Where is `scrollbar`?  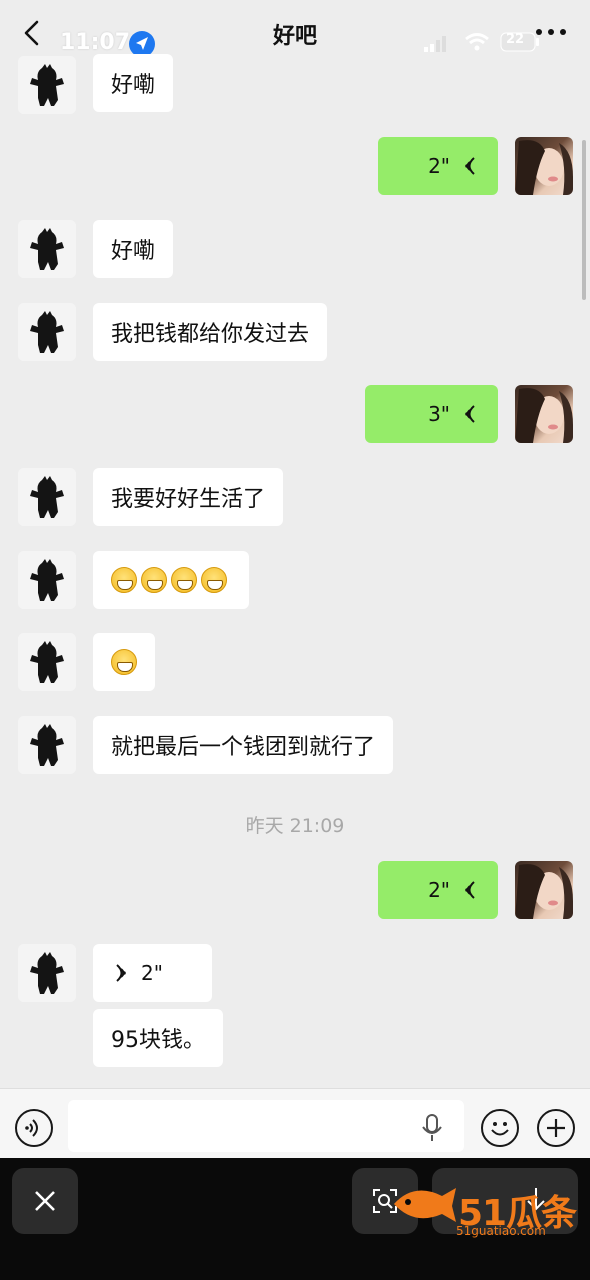
scrollbar is located at coordinates (584, 220).